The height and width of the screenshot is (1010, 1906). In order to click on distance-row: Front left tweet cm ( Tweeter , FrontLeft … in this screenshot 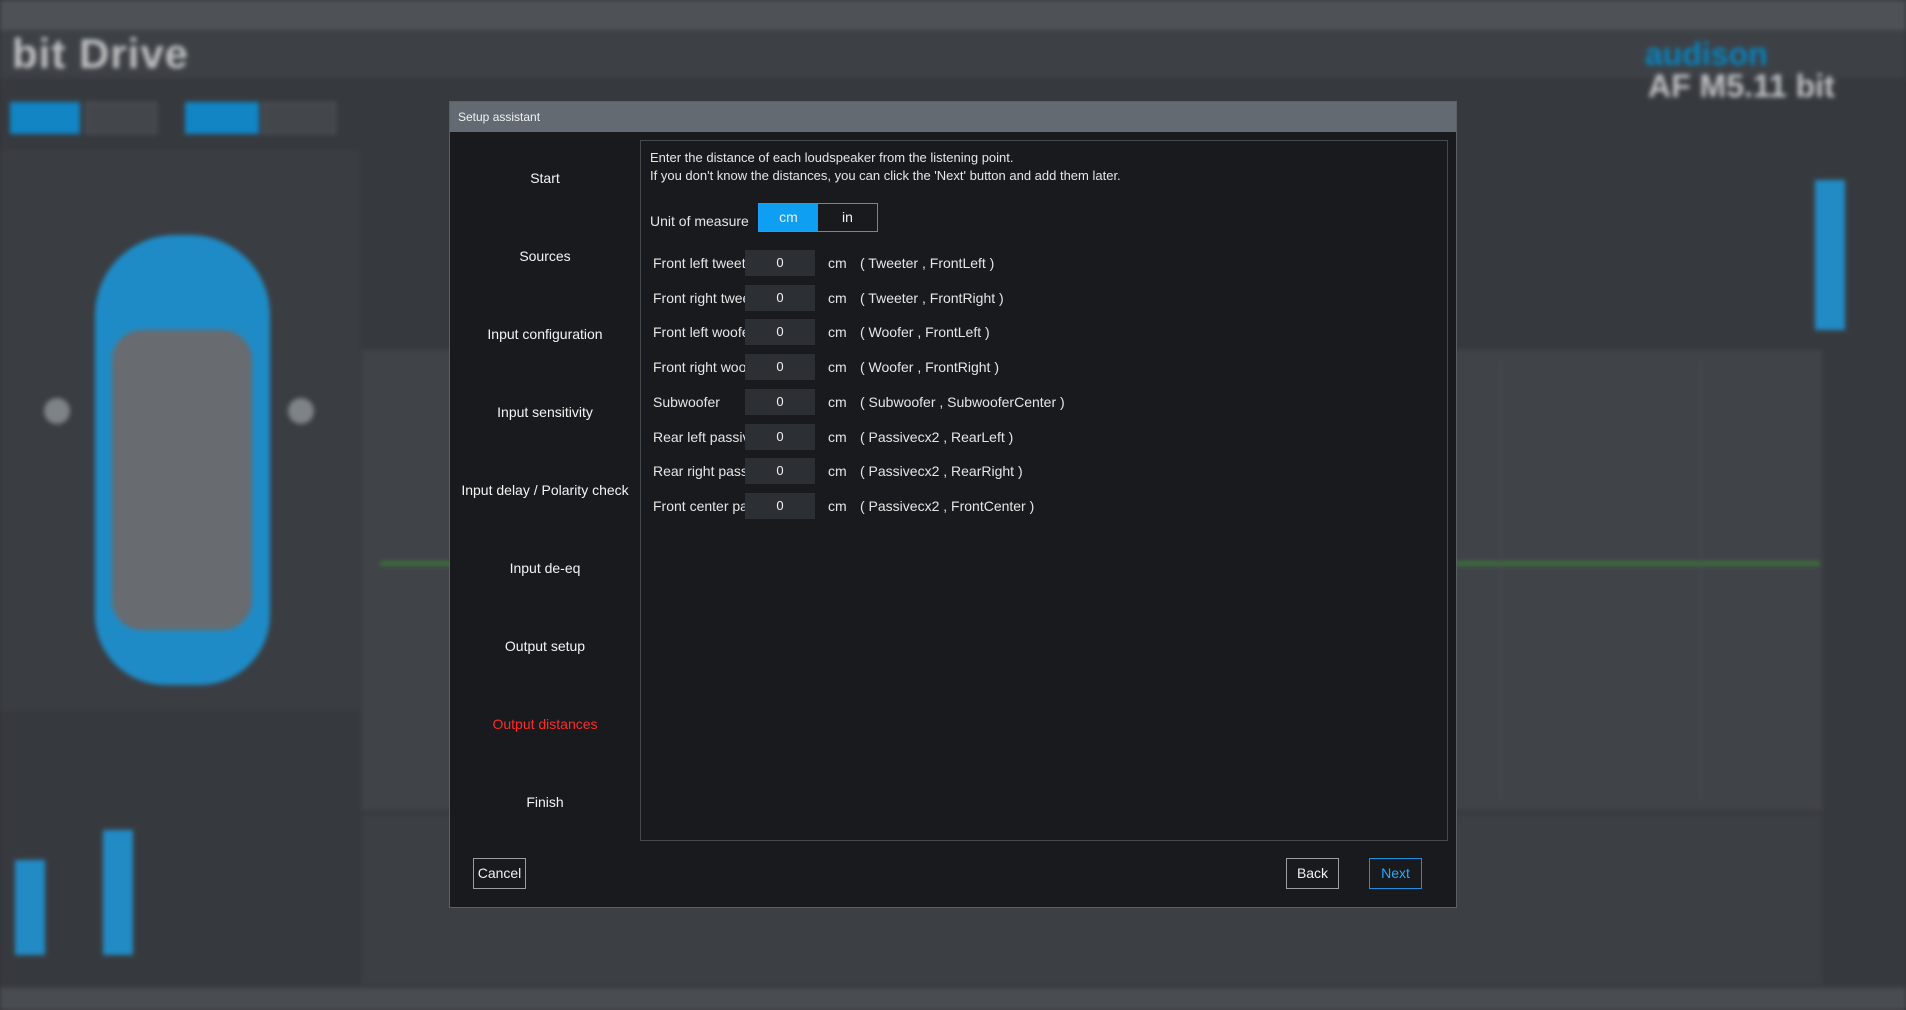, I will do `click(1041, 263)`.